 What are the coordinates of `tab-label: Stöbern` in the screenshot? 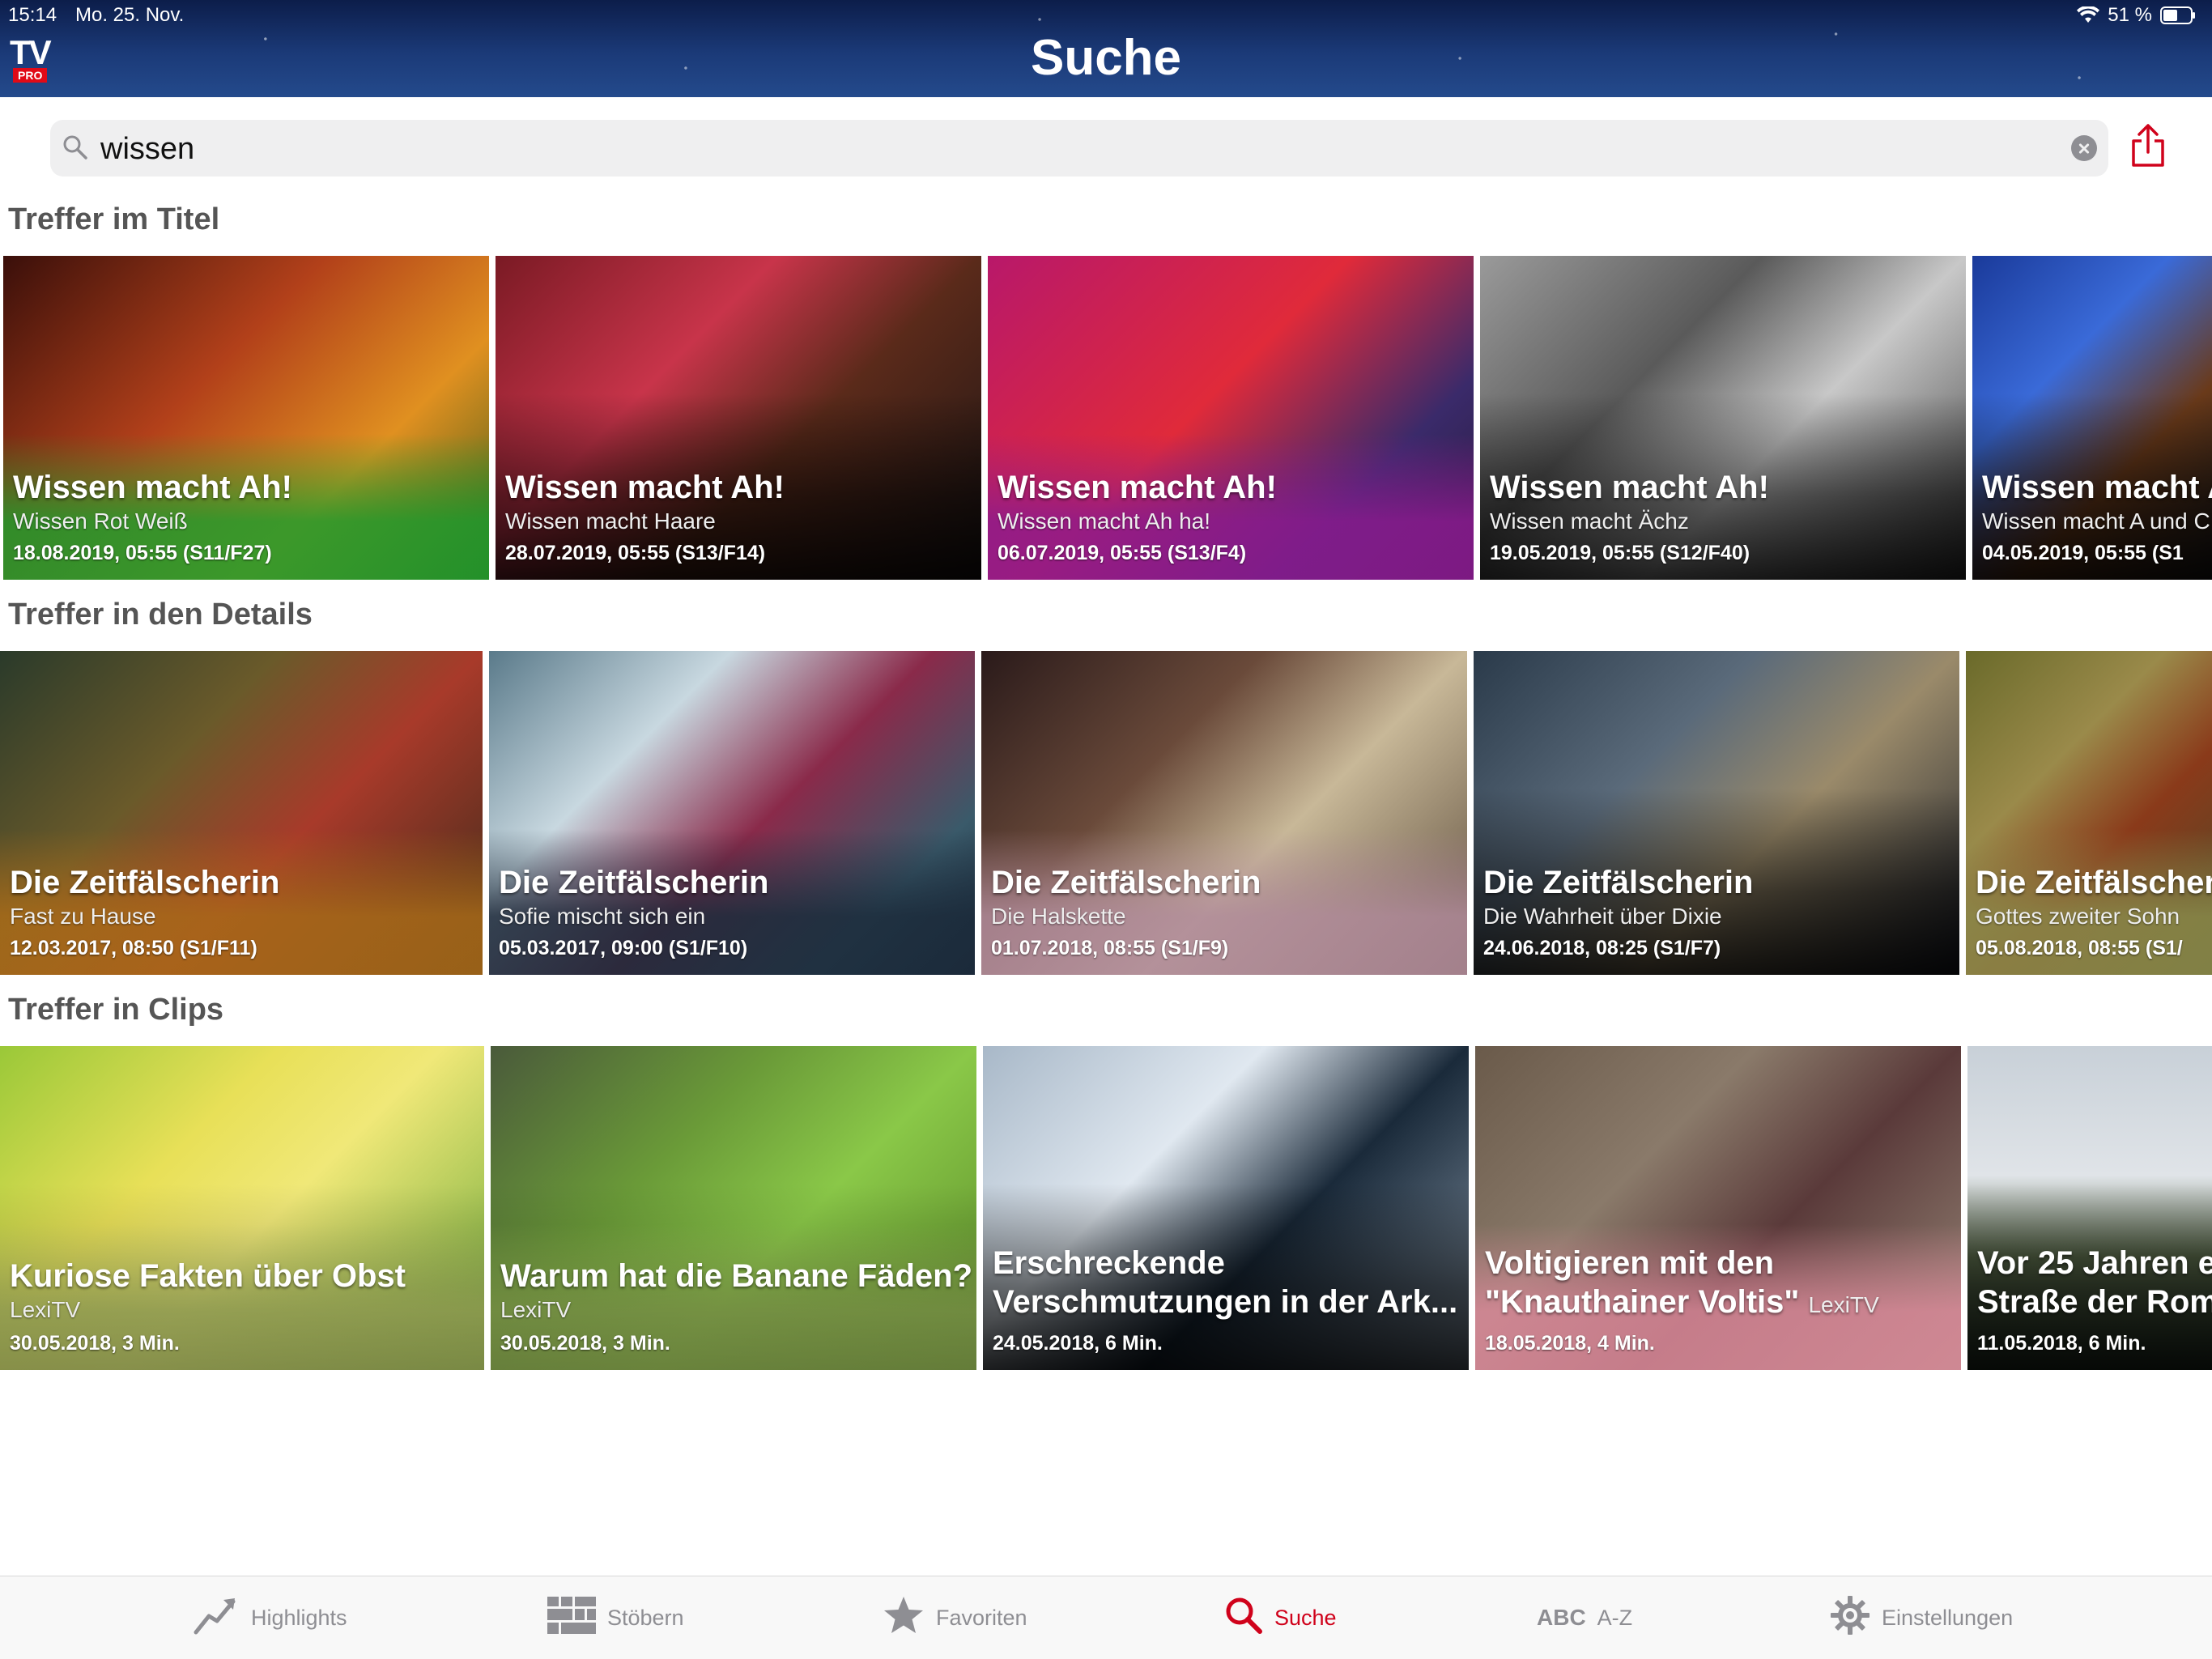 It's located at (645, 1617).